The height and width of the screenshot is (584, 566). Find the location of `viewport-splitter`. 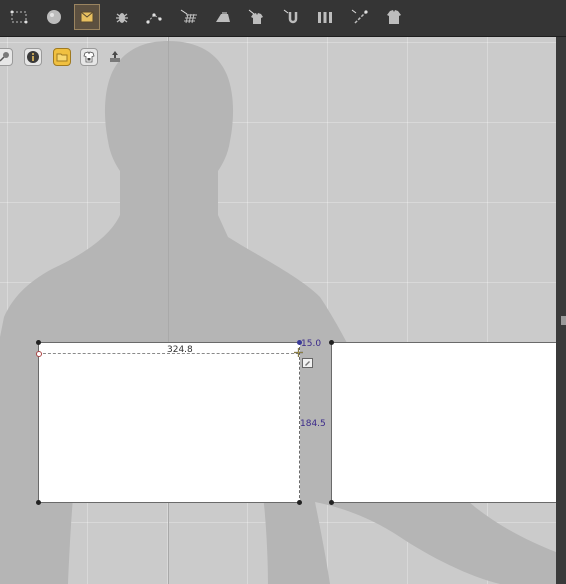

viewport-splitter is located at coordinates (561, 310).